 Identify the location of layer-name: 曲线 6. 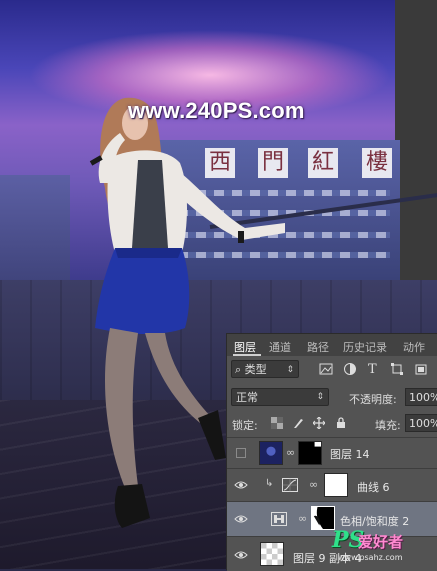
(373, 487).